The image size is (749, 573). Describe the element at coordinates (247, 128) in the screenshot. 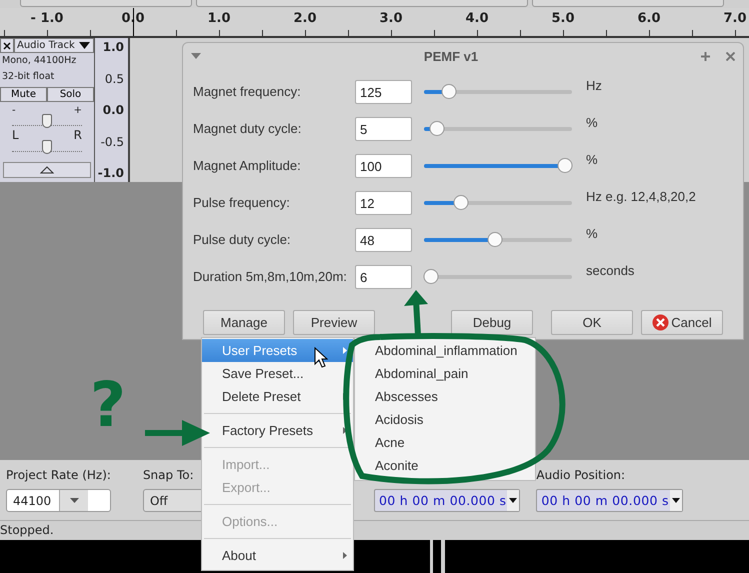

I see `parameter-label: Magnet duty cycle:` at that location.